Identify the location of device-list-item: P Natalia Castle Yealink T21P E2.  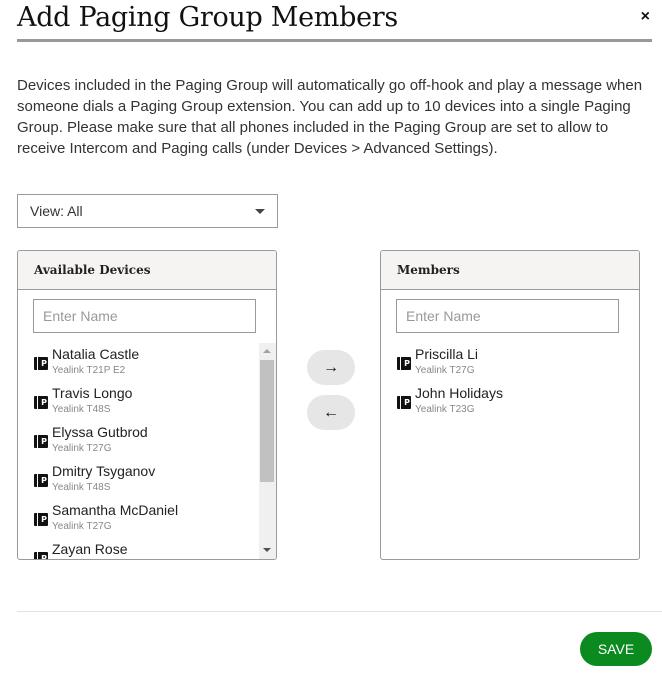
(138, 362).